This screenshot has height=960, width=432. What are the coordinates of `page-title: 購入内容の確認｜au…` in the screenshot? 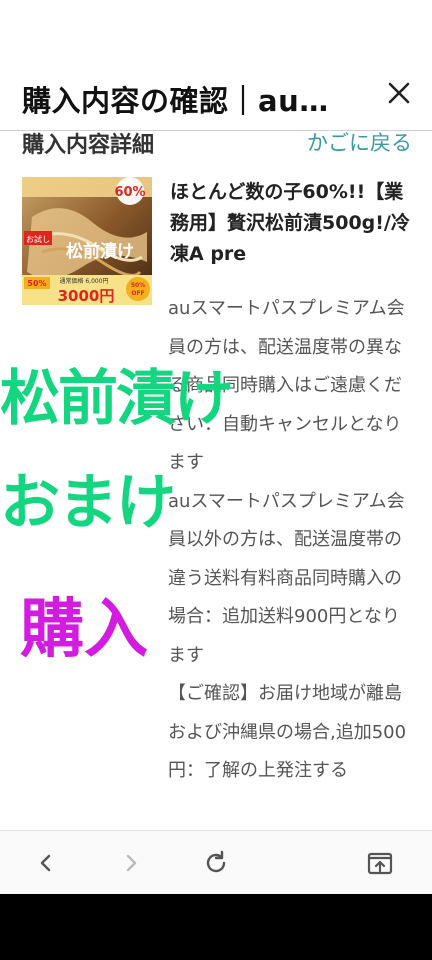 It's located at (175, 101).